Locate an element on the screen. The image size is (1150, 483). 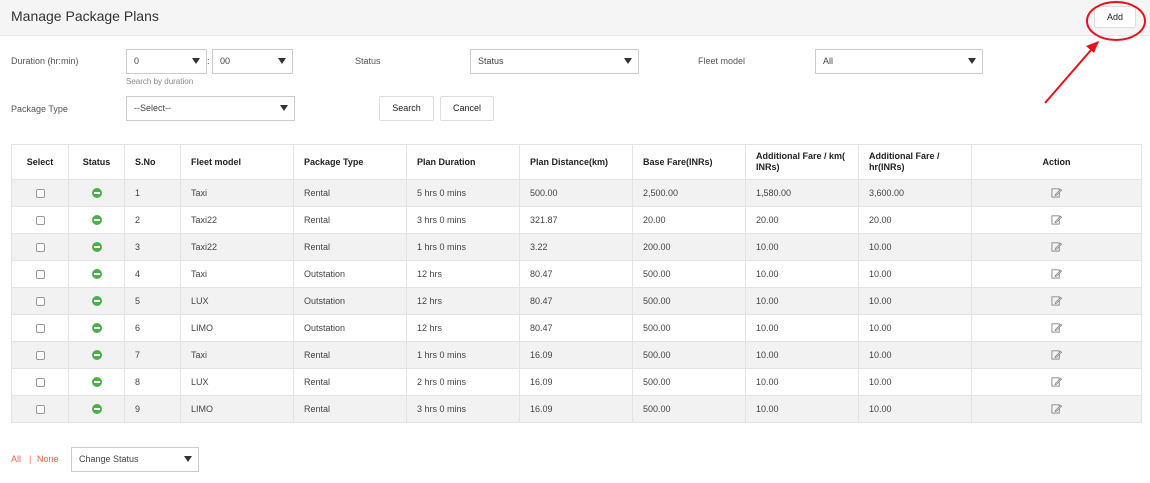
search-button: Search is located at coordinates (406, 108).